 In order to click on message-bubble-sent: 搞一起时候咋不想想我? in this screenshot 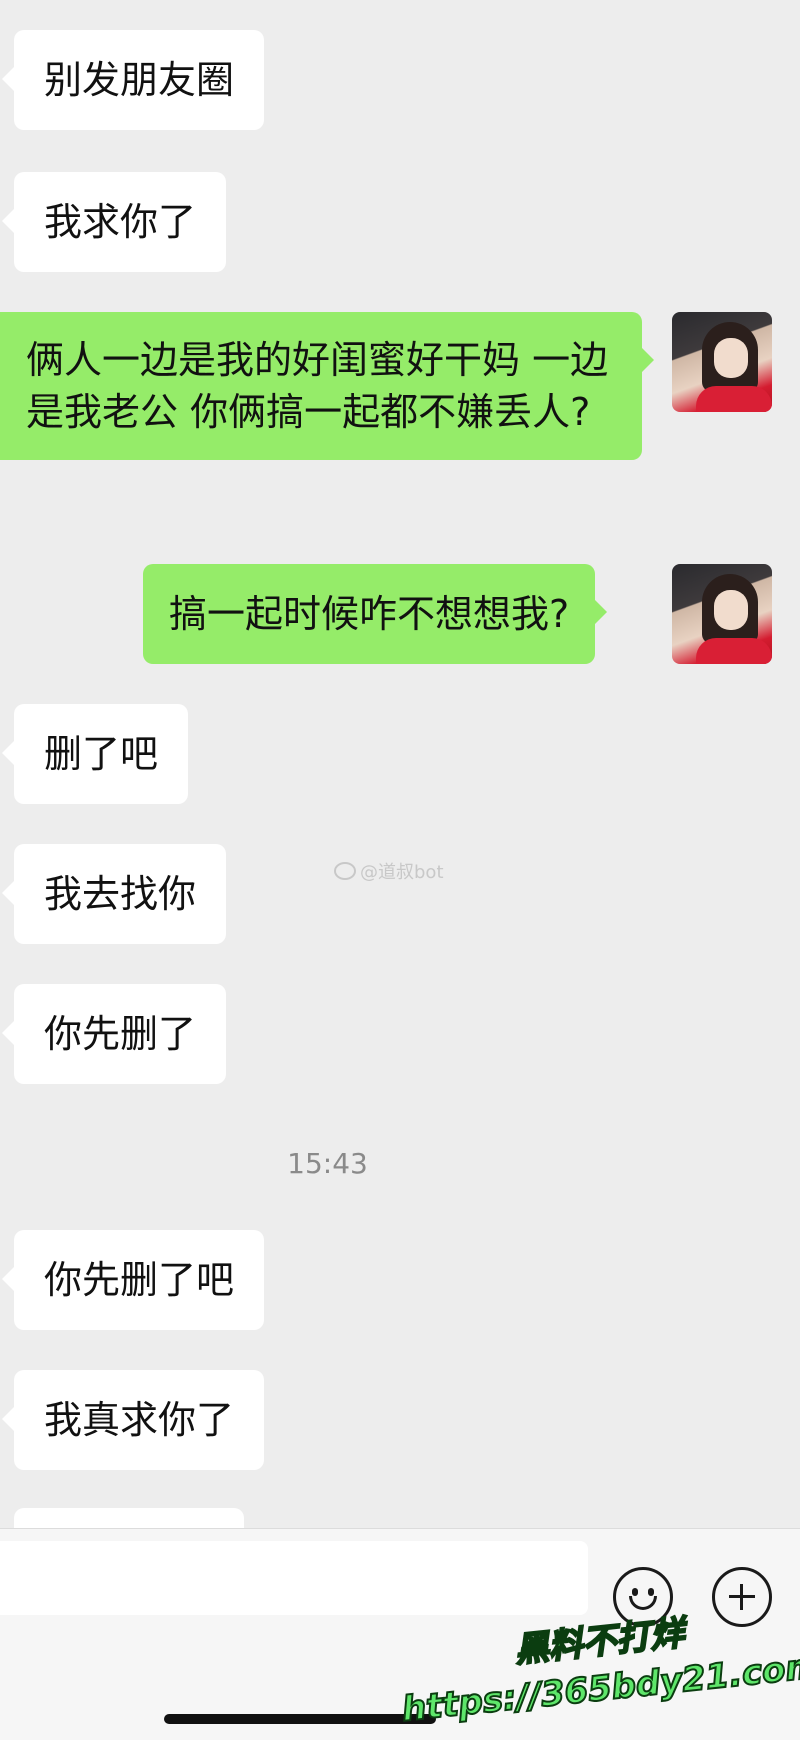, I will do `click(375, 614)`.